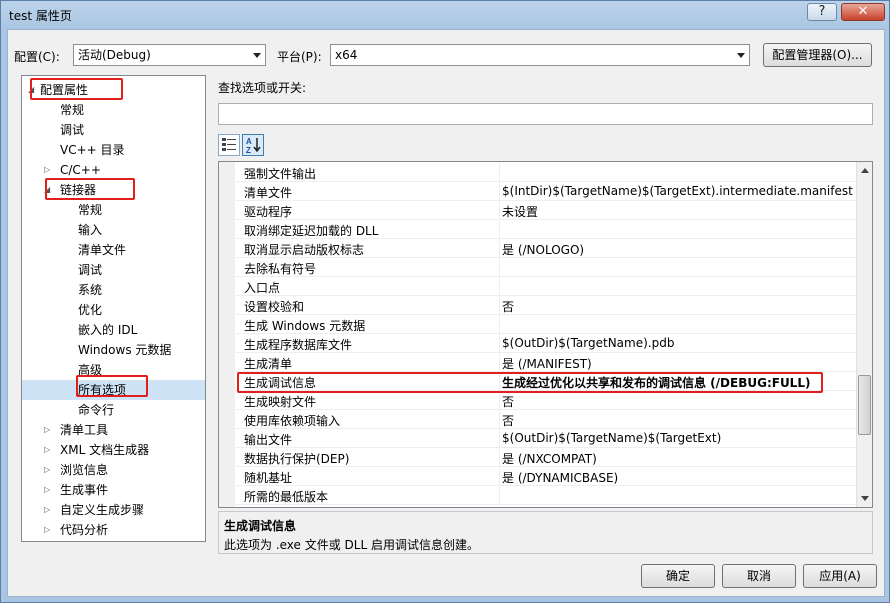  I want to click on apply-button: 应用(A), so click(840, 576).